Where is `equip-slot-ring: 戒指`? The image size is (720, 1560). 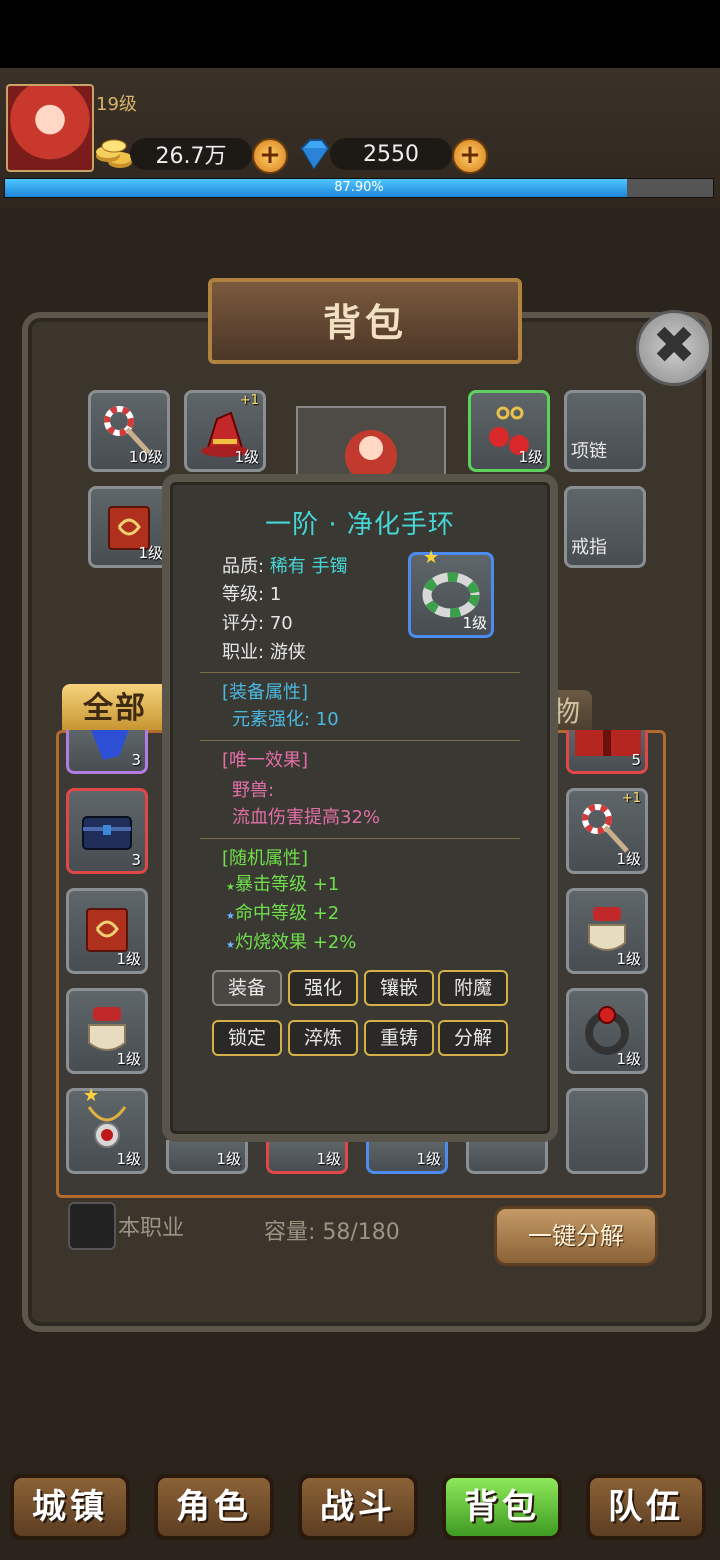
equip-slot-ring: 戒指 is located at coordinates (605, 527).